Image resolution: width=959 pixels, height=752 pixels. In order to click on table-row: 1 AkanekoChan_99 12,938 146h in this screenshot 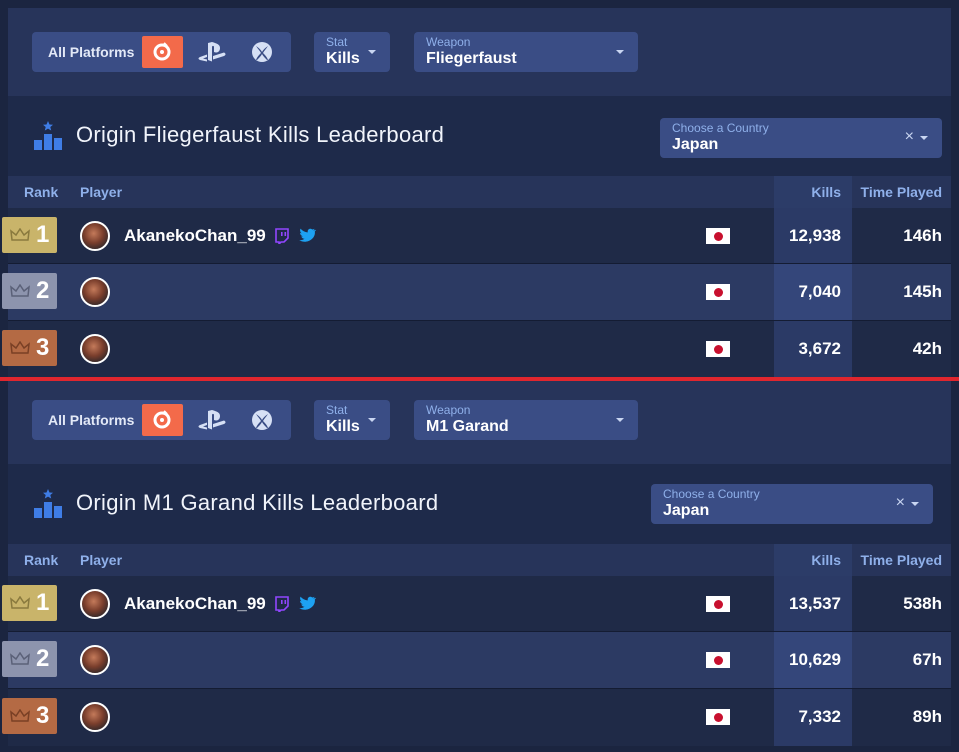, I will do `click(476, 236)`.